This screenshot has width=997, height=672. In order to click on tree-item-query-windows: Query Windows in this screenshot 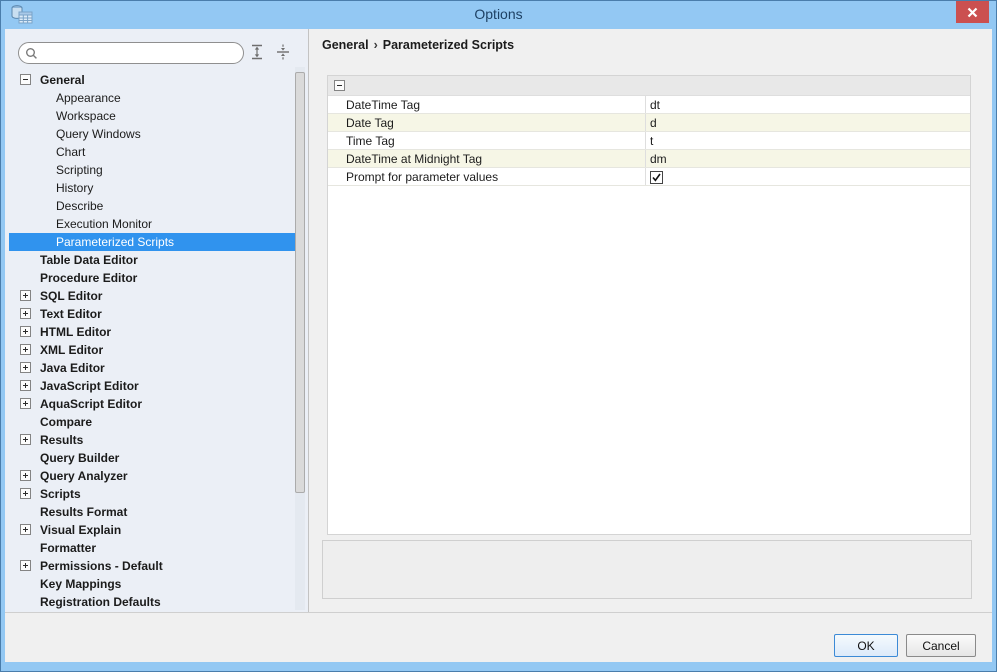, I will do `click(152, 134)`.